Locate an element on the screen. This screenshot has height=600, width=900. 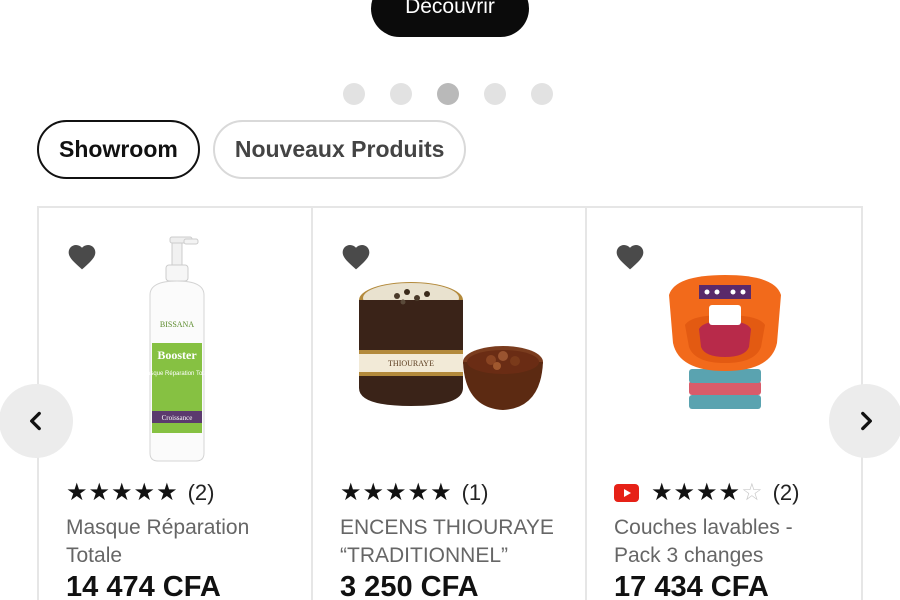
review-count: (1) is located at coordinates (475, 492).